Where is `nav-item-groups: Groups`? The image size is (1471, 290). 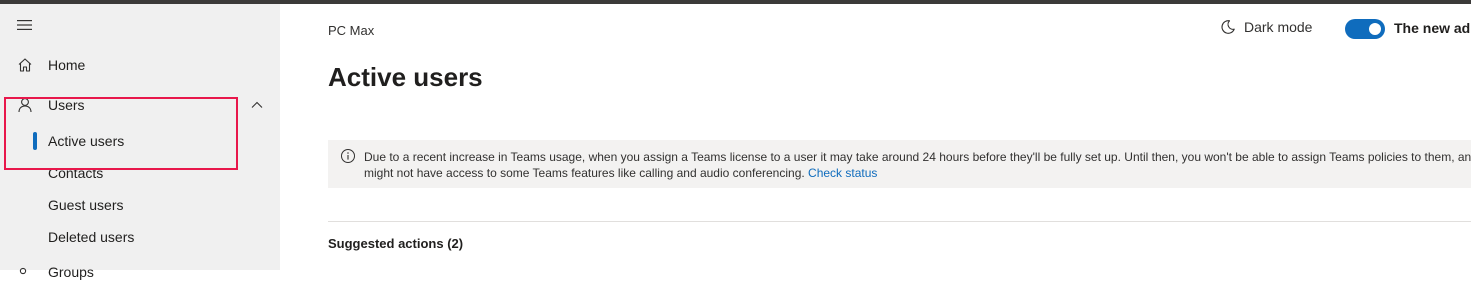
nav-item-groups: Groups is located at coordinates (140, 272).